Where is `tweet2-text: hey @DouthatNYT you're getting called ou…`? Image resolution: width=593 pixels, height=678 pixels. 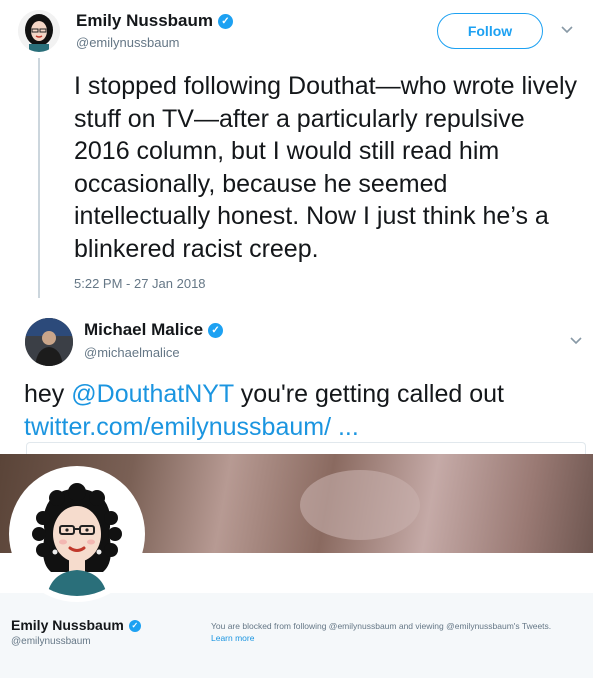
tweet2-text: hey @DouthatNYT you're getting called ou… is located at coordinates (264, 410).